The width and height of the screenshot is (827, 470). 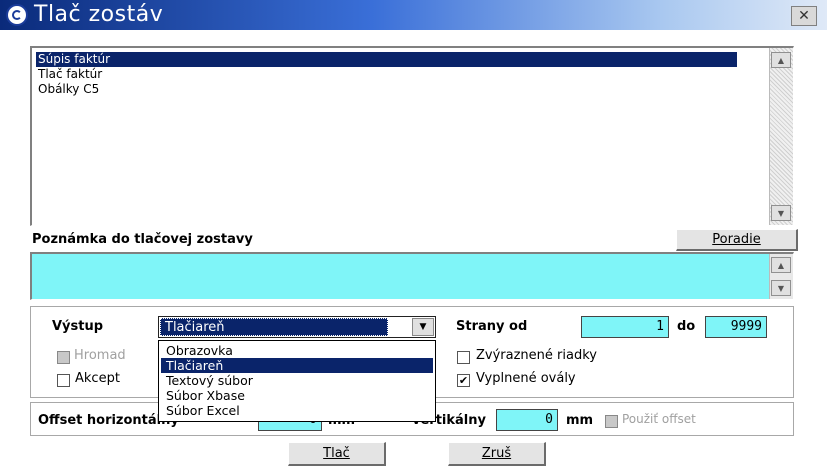 What do you see at coordinates (297, 395) in the screenshot?
I see `dropdown-option: Súbor Xbase` at bounding box center [297, 395].